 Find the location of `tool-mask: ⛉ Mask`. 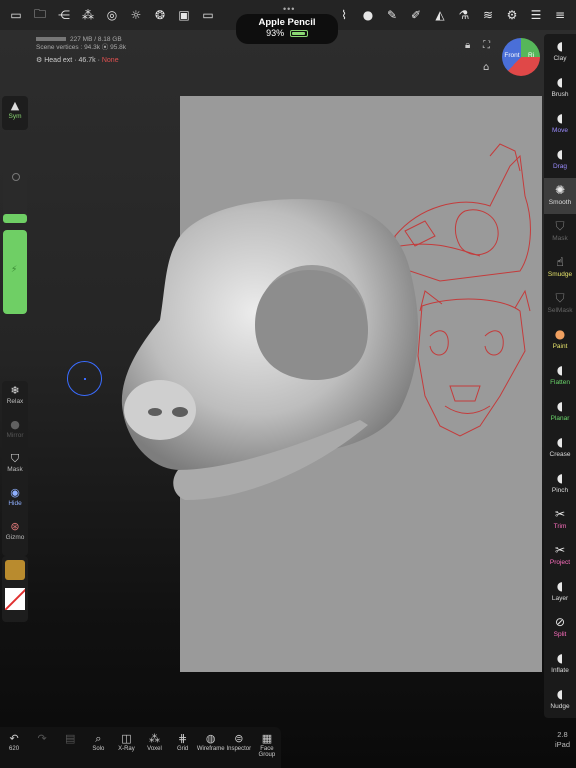

tool-mask: ⛉ Mask is located at coordinates (560, 232).